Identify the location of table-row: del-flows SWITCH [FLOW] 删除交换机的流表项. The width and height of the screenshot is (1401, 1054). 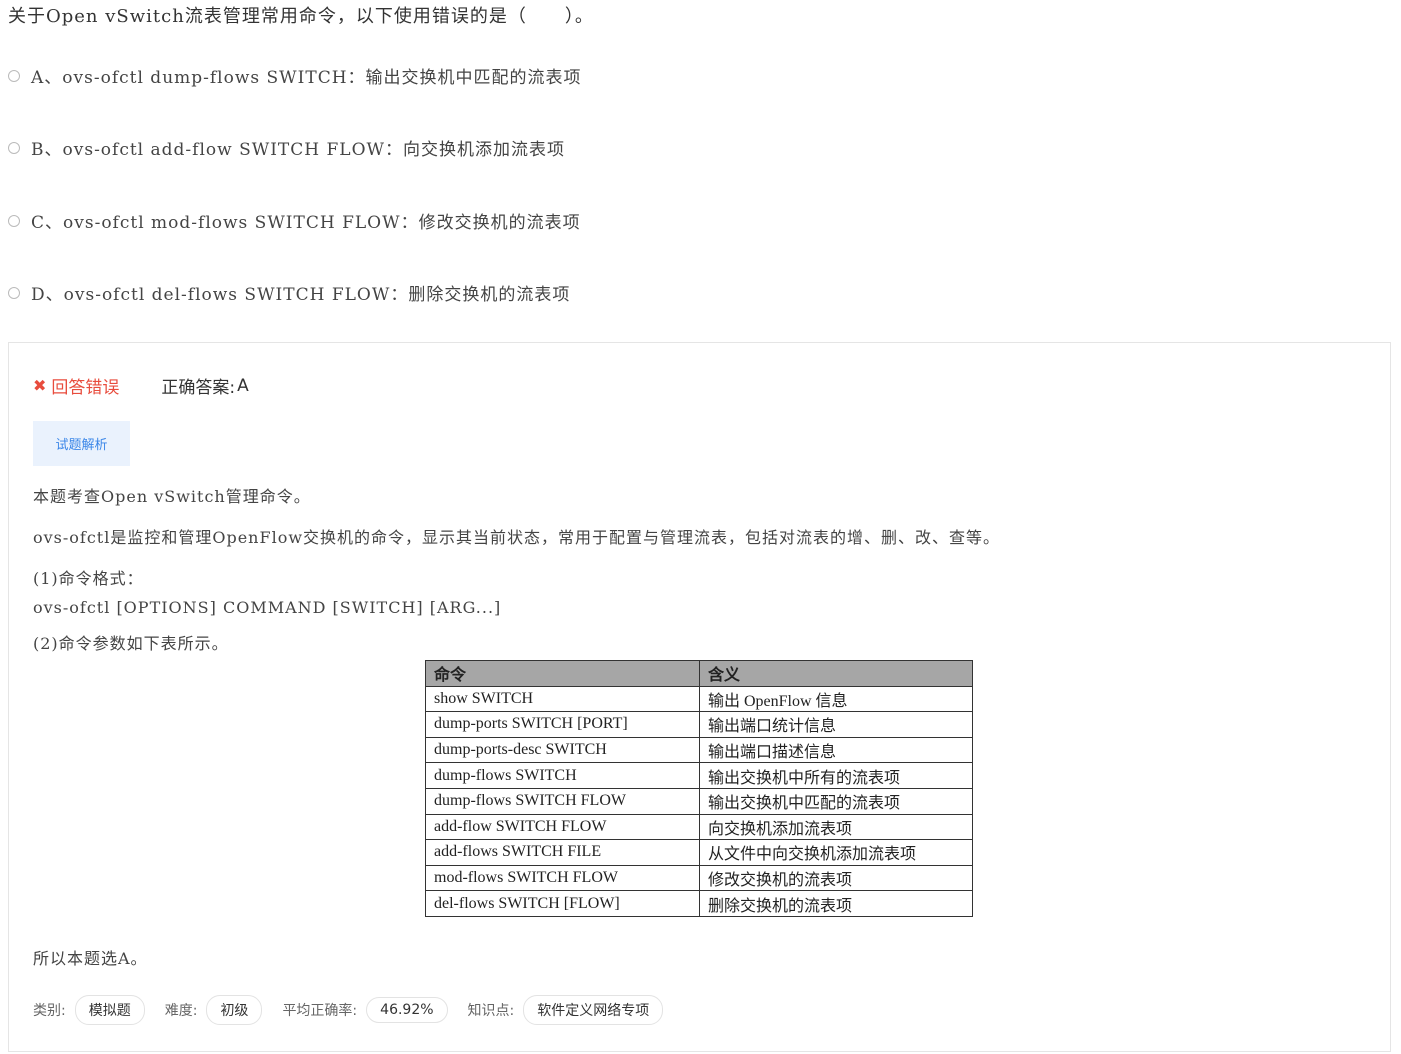
(699, 903).